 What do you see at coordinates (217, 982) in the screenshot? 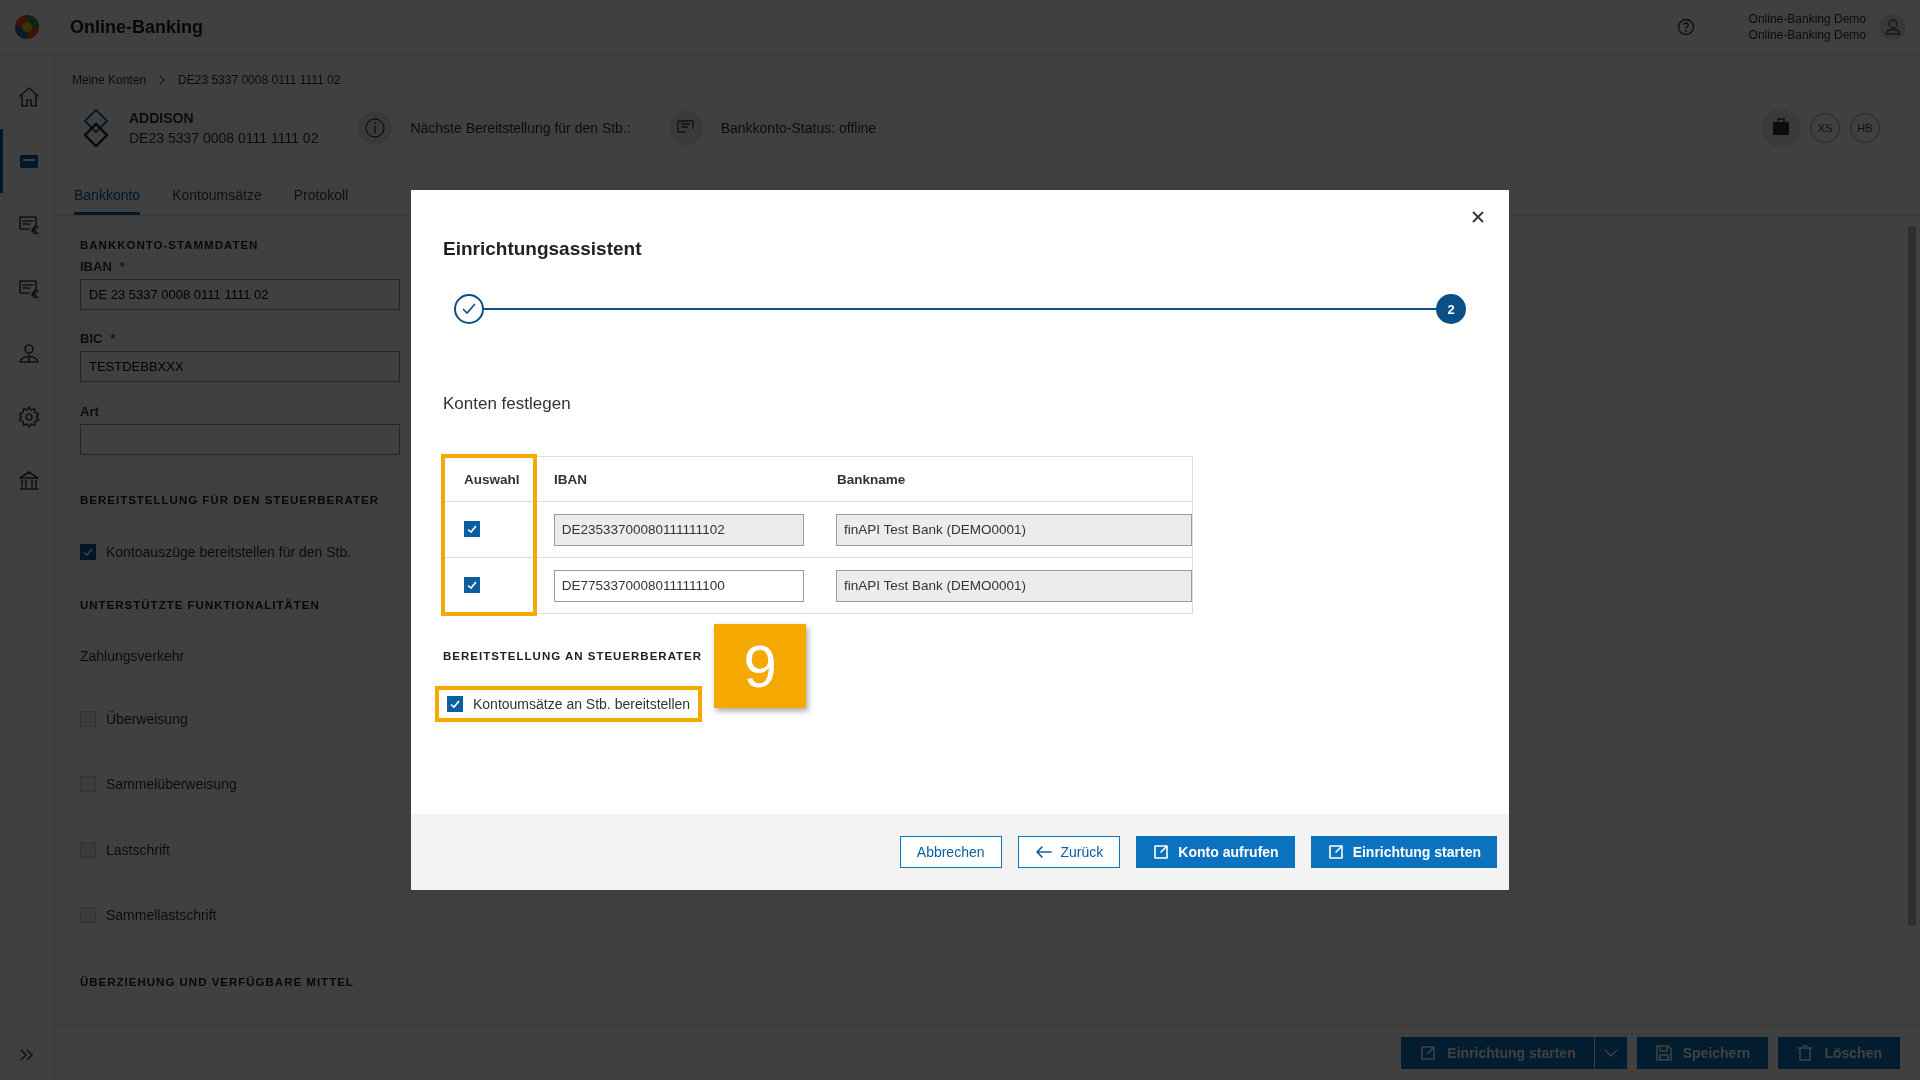
I see `section-heading: ÜBERZIEHUNG UND VERFÜGBARE MITTEL` at bounding box center [217, 982].